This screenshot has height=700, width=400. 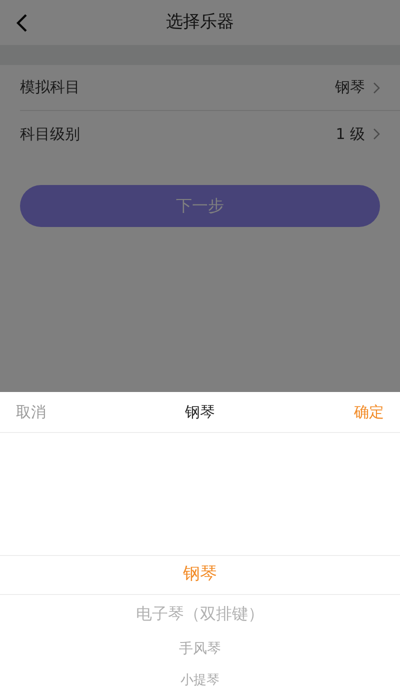 I want to click on picker-option: 手风琴, so click(x=200, y=649).